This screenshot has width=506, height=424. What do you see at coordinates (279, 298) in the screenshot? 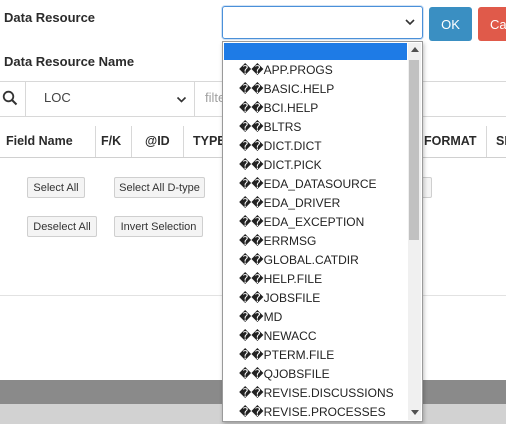
I see `dropdown-option: ��JOBSFILE` at bounding box center [279, 298].